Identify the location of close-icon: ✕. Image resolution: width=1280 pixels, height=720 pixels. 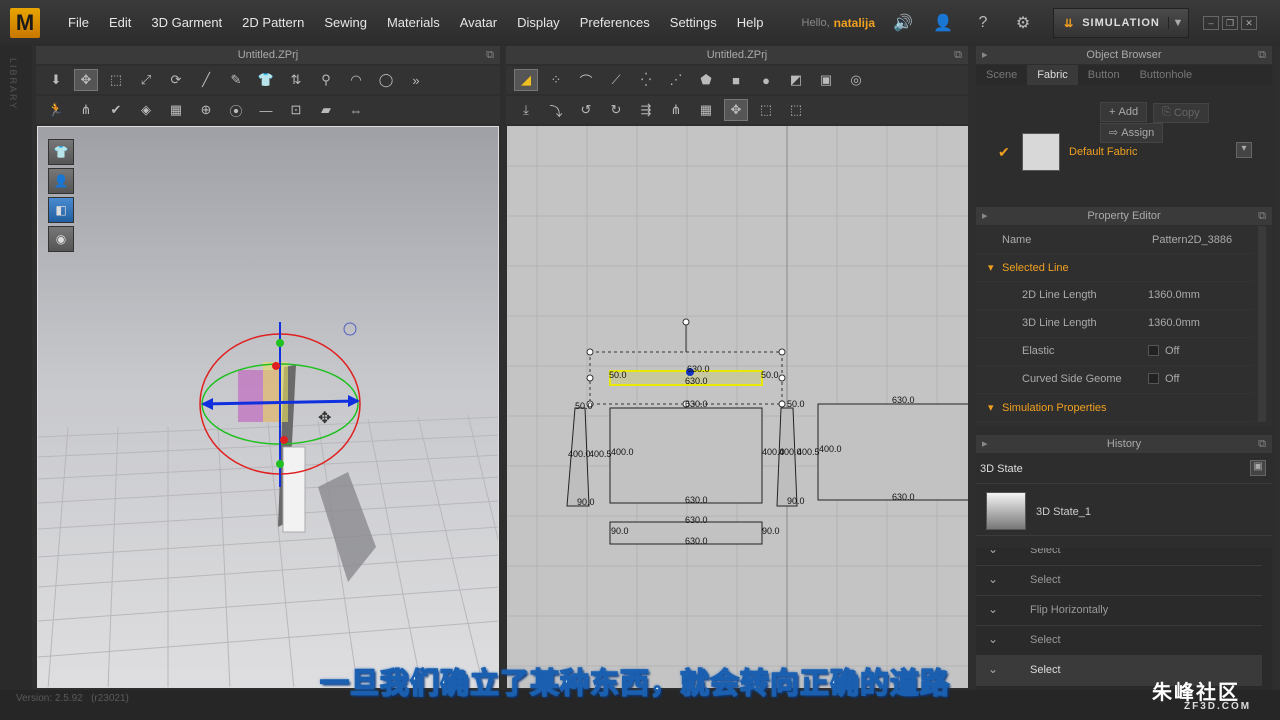
(1249, 23).